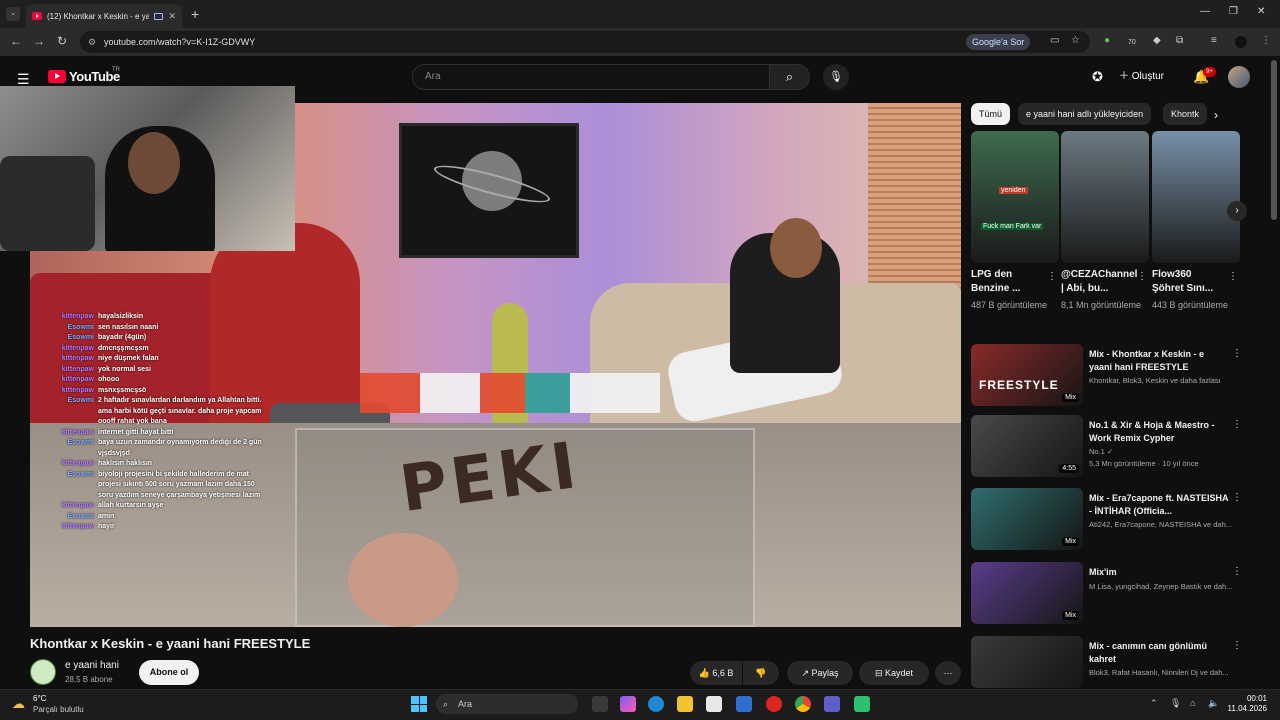  What do you see at coordinates (790, 77) in the screenshot?
I see `search-button: ⌕` at bounding box center [790, 77].